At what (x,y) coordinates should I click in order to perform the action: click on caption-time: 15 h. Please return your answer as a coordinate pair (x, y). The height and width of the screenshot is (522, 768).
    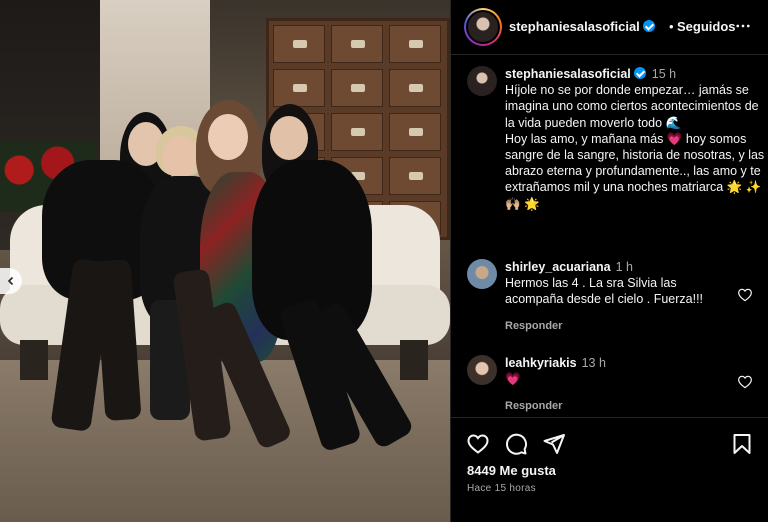
    Looking at the image, I should click on (664, 74).